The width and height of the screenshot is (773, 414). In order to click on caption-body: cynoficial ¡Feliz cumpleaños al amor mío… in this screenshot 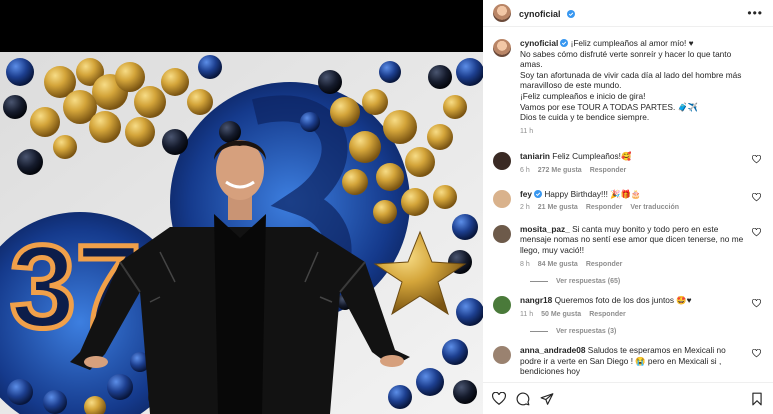, I will do `click(641, 87)`.